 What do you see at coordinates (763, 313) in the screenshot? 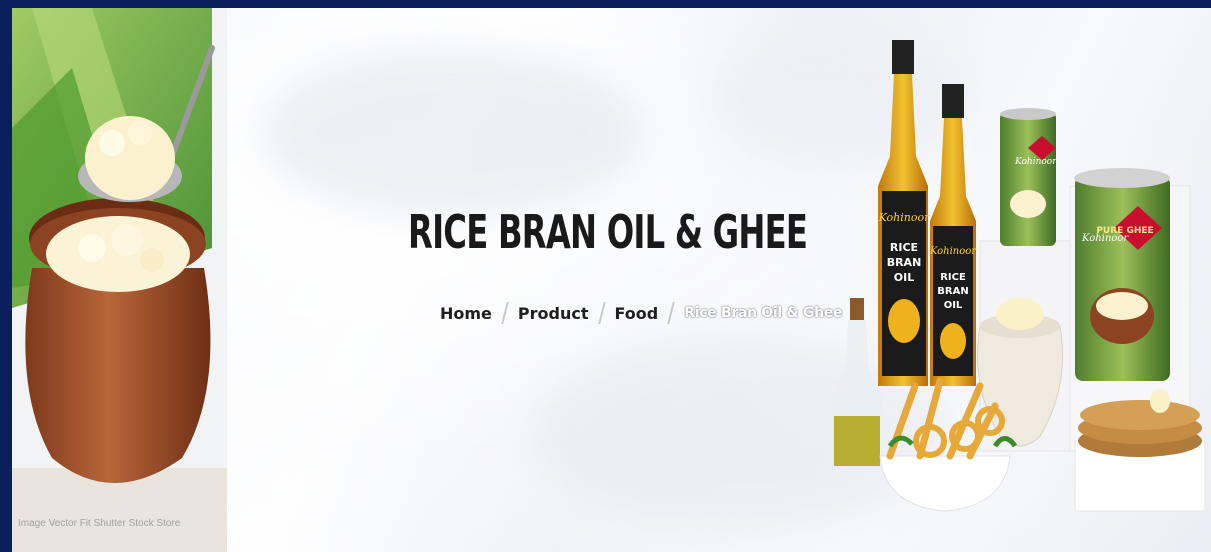
I see `breadcrumb-current: Rice Bran Oil & Ghee` at bounding box center [763, 313].